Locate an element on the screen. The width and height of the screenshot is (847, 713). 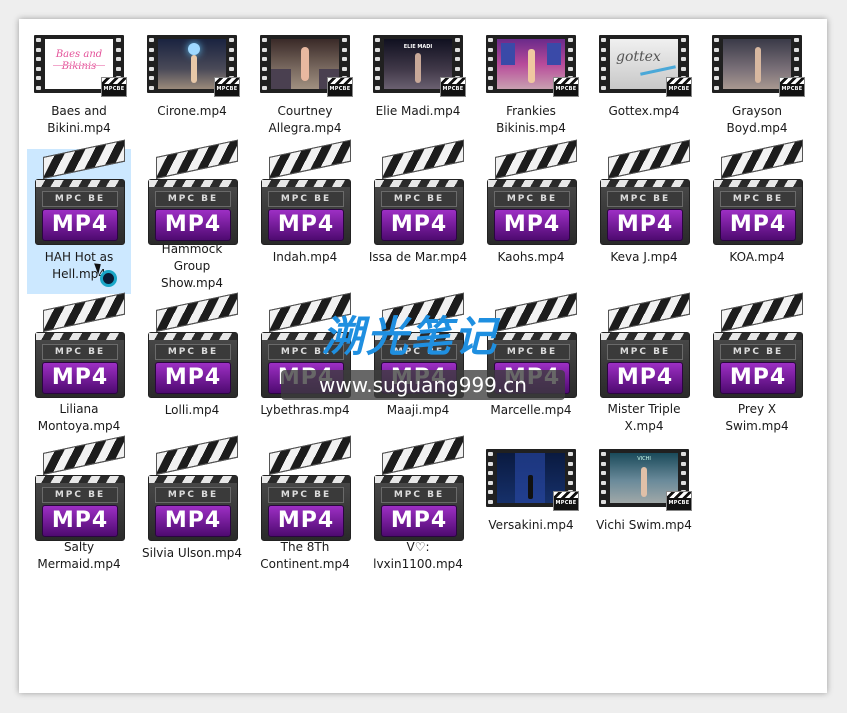
file-name-label: KOA.mp4 is located at coordinates (757, 257).